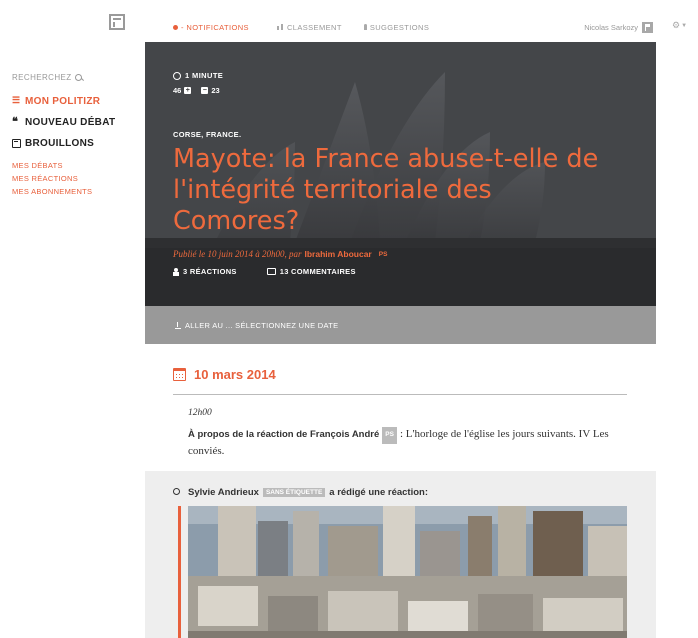 This screenshot has width=698, height=638. I want to click on sidebar-item-mes-reactions: MES RÉACTIONS, so click(74, 178).